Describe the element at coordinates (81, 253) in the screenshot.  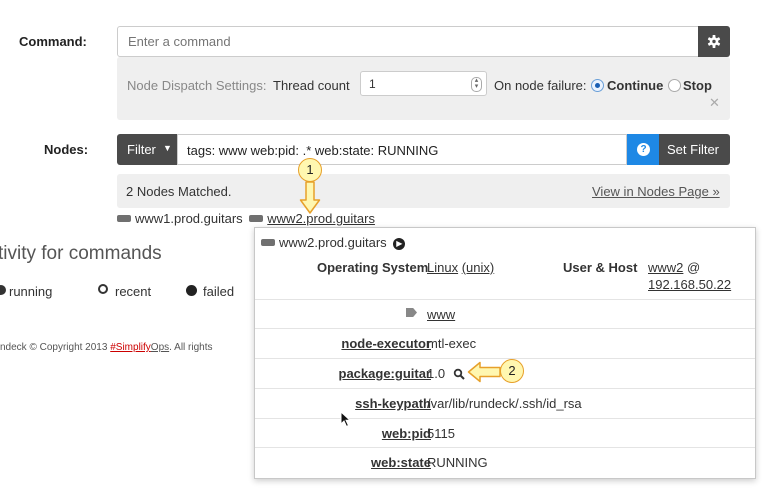
I see `activity-heading: tivity for commands` at that location.